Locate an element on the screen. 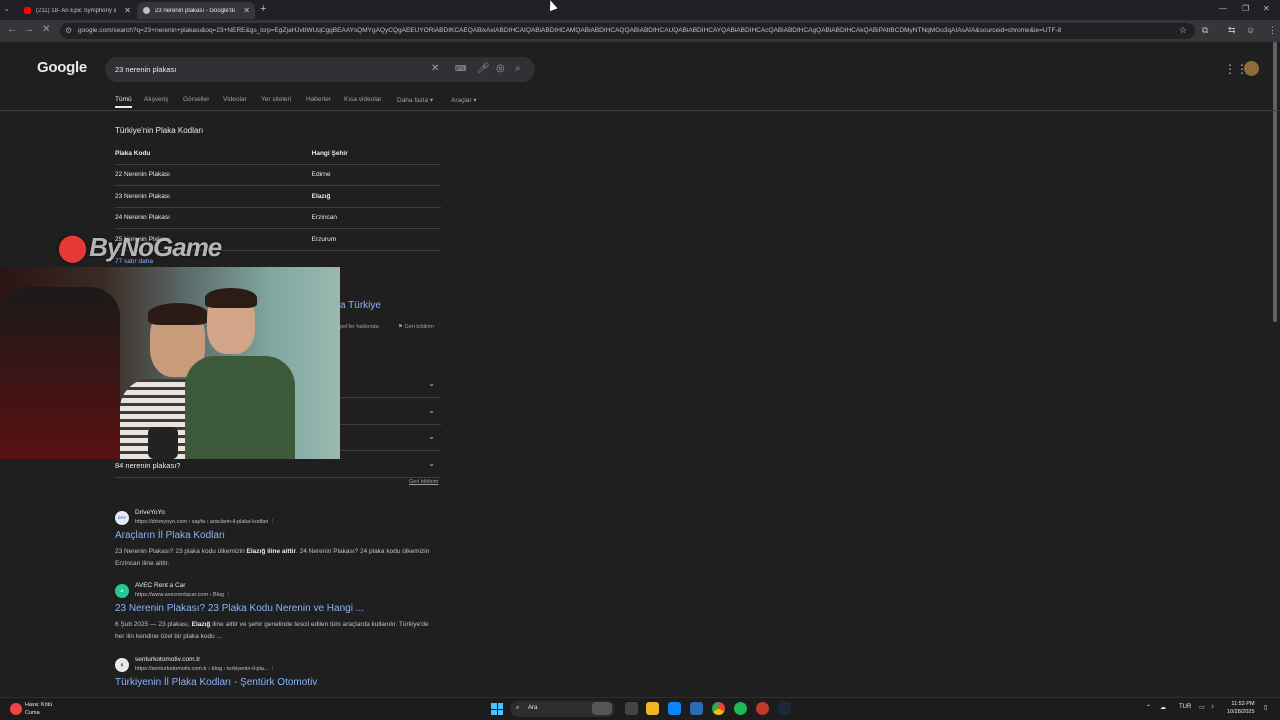 Image resolution: width=1280 pixels, height=720 pixels. webcam-overlay is located at coordinates (170, 363).